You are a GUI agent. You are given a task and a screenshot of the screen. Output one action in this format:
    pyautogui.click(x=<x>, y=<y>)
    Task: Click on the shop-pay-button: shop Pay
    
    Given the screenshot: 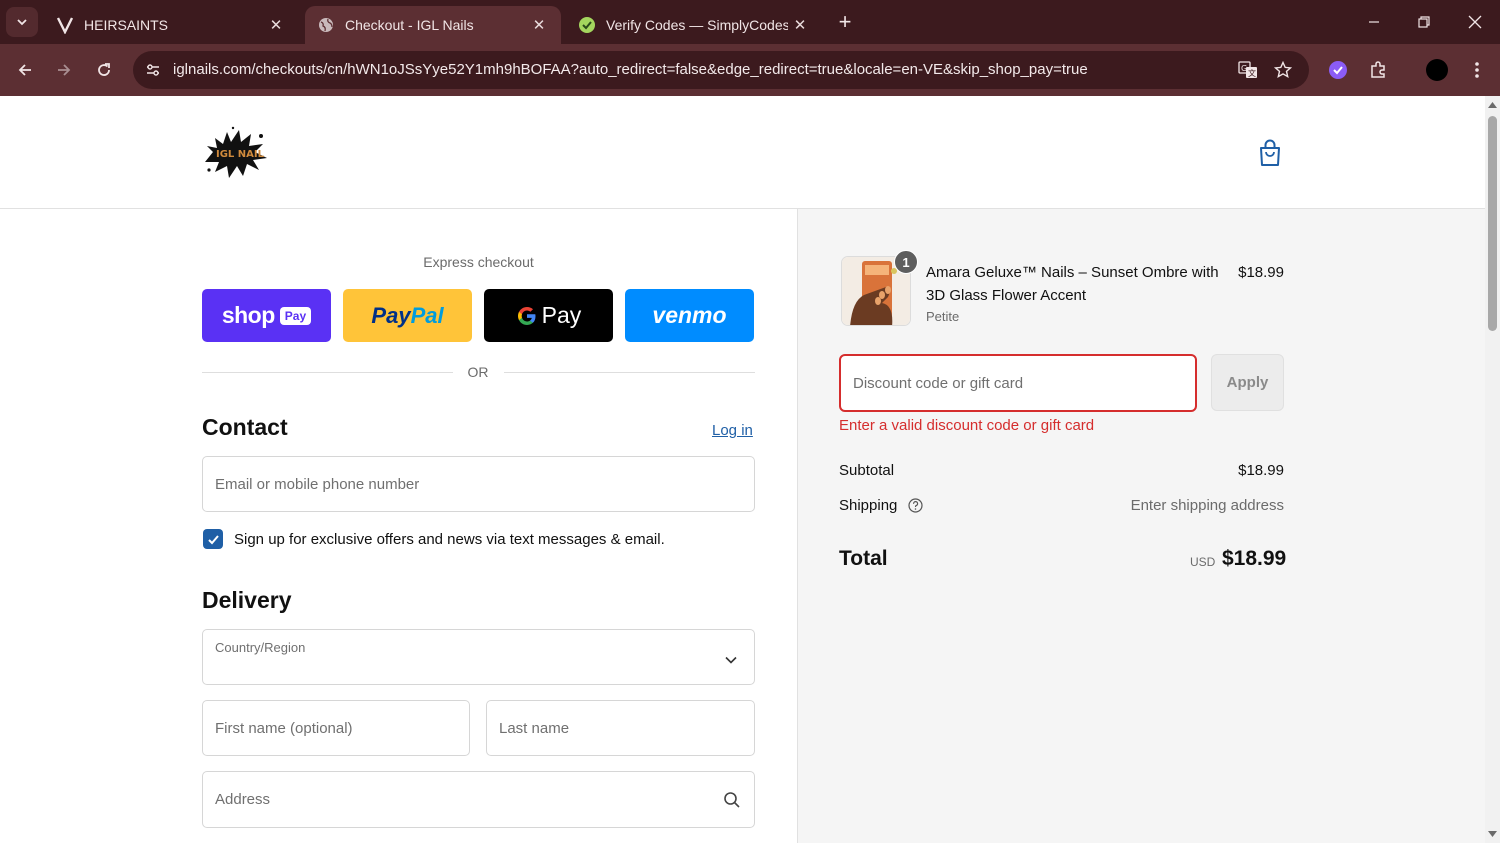 What is the action you would take?
    pyautogui.click(x=266, y=315)
    